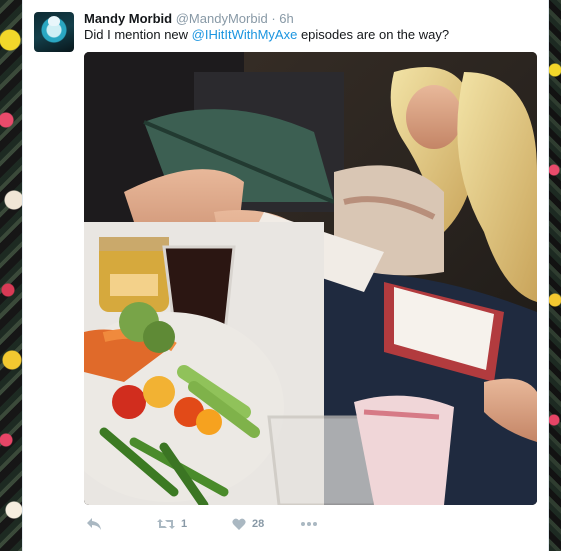 Image resolution: width=561 pixels, height=551 pixels. I want to click on mention-link: @IHitItWithMyAxe, so click(245, 34).